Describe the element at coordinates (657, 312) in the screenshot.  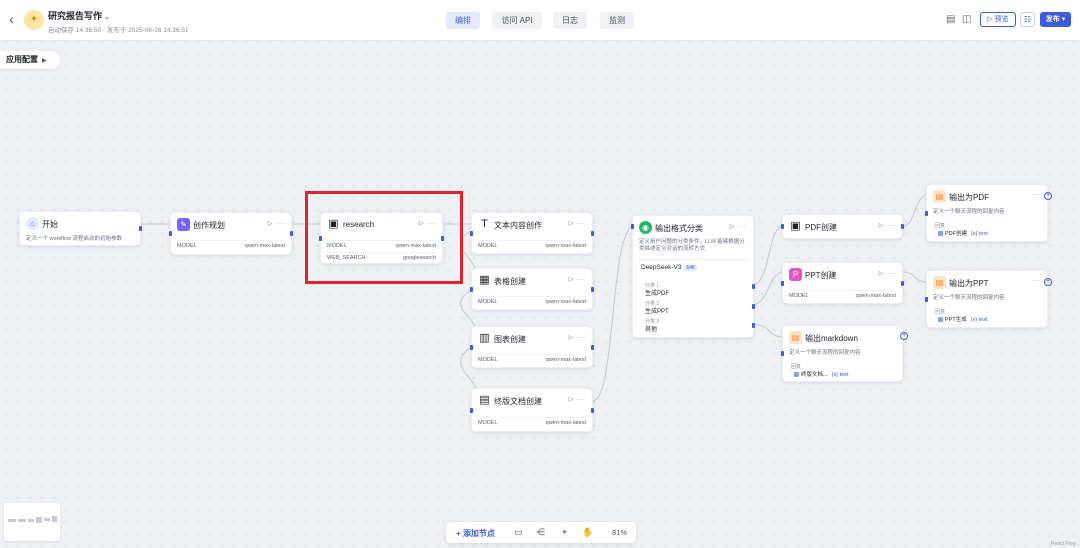
I see `class-2-value: 生成PPT` at that location.